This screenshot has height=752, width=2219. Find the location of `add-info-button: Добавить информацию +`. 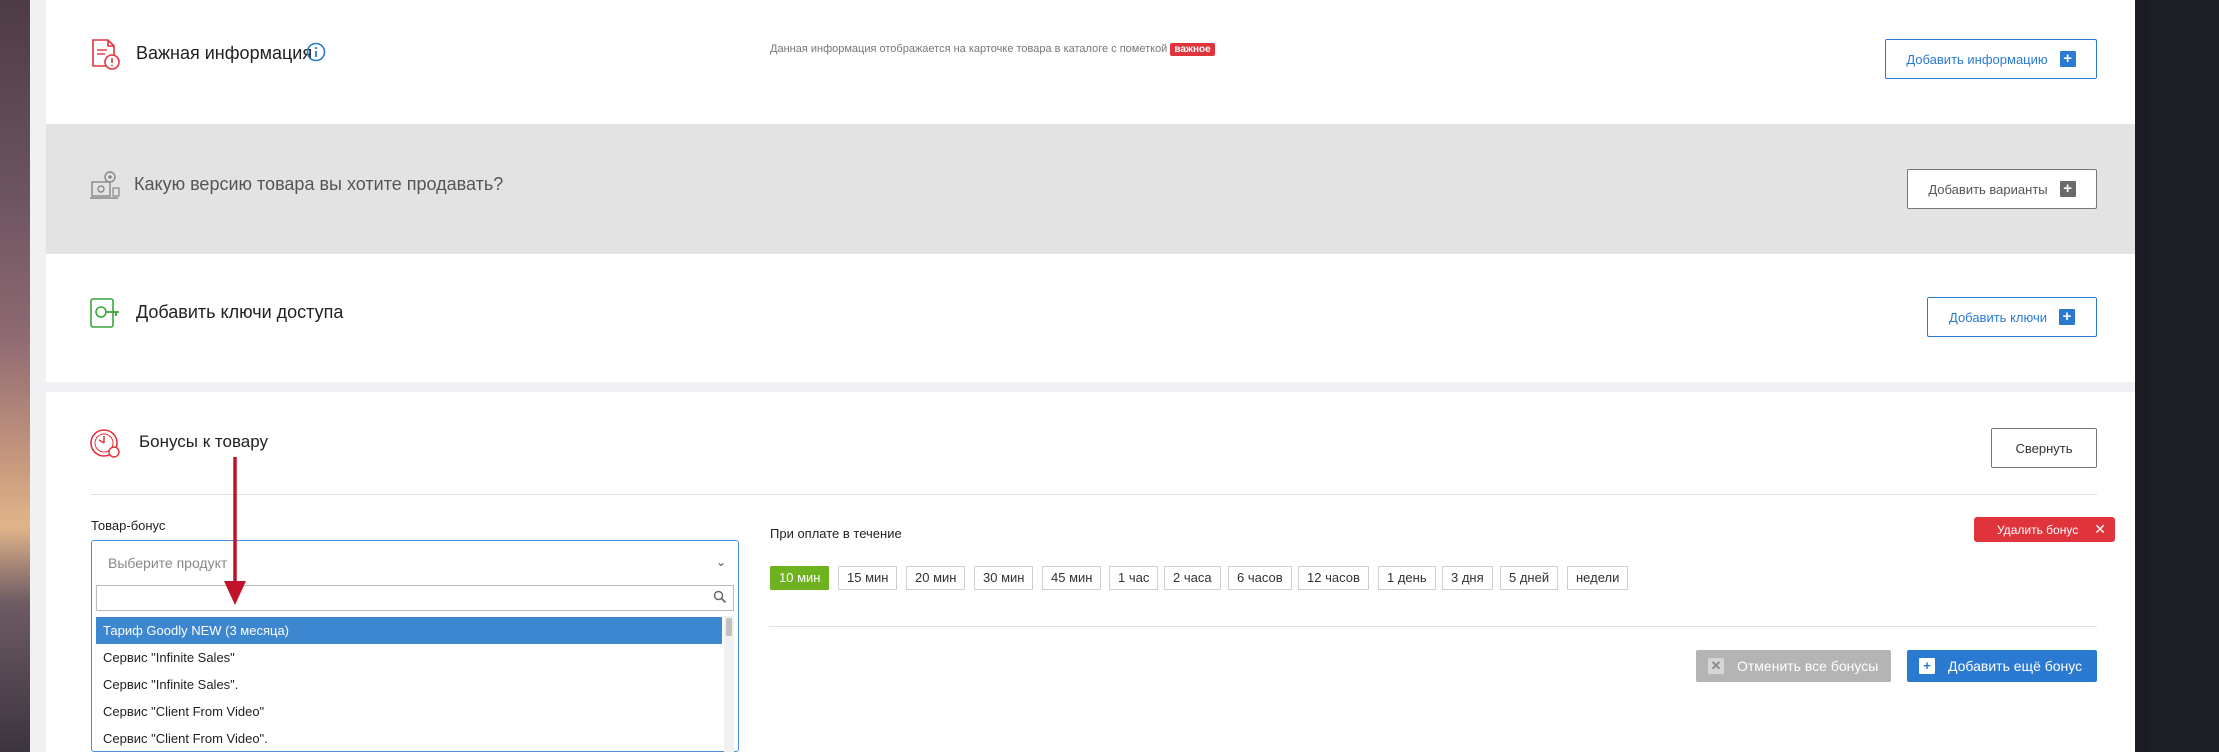

add-info-button: Добавить информацию + is located at coordinates (1991, 59).